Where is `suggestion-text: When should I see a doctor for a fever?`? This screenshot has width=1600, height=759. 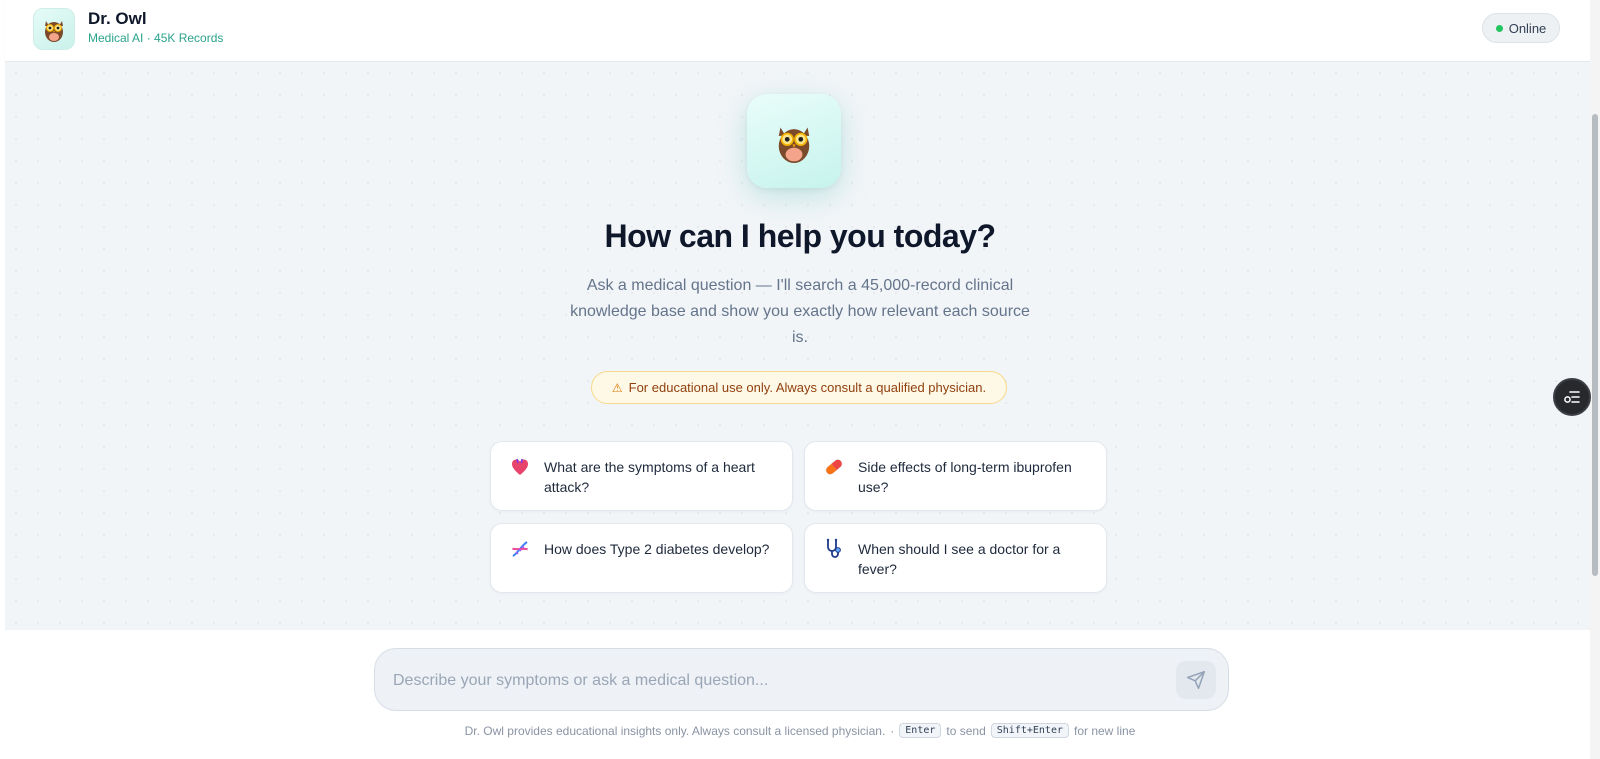 suggestion-text: When should I see a doctor for a fever? is located at coordinates (959, 559).